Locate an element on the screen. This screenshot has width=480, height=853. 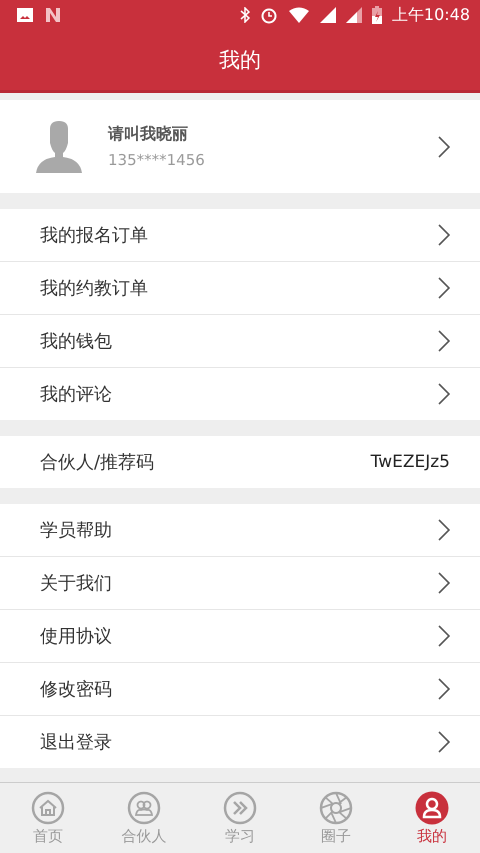
menu-item: 我的钱包 is located at coordinates (240, 341).